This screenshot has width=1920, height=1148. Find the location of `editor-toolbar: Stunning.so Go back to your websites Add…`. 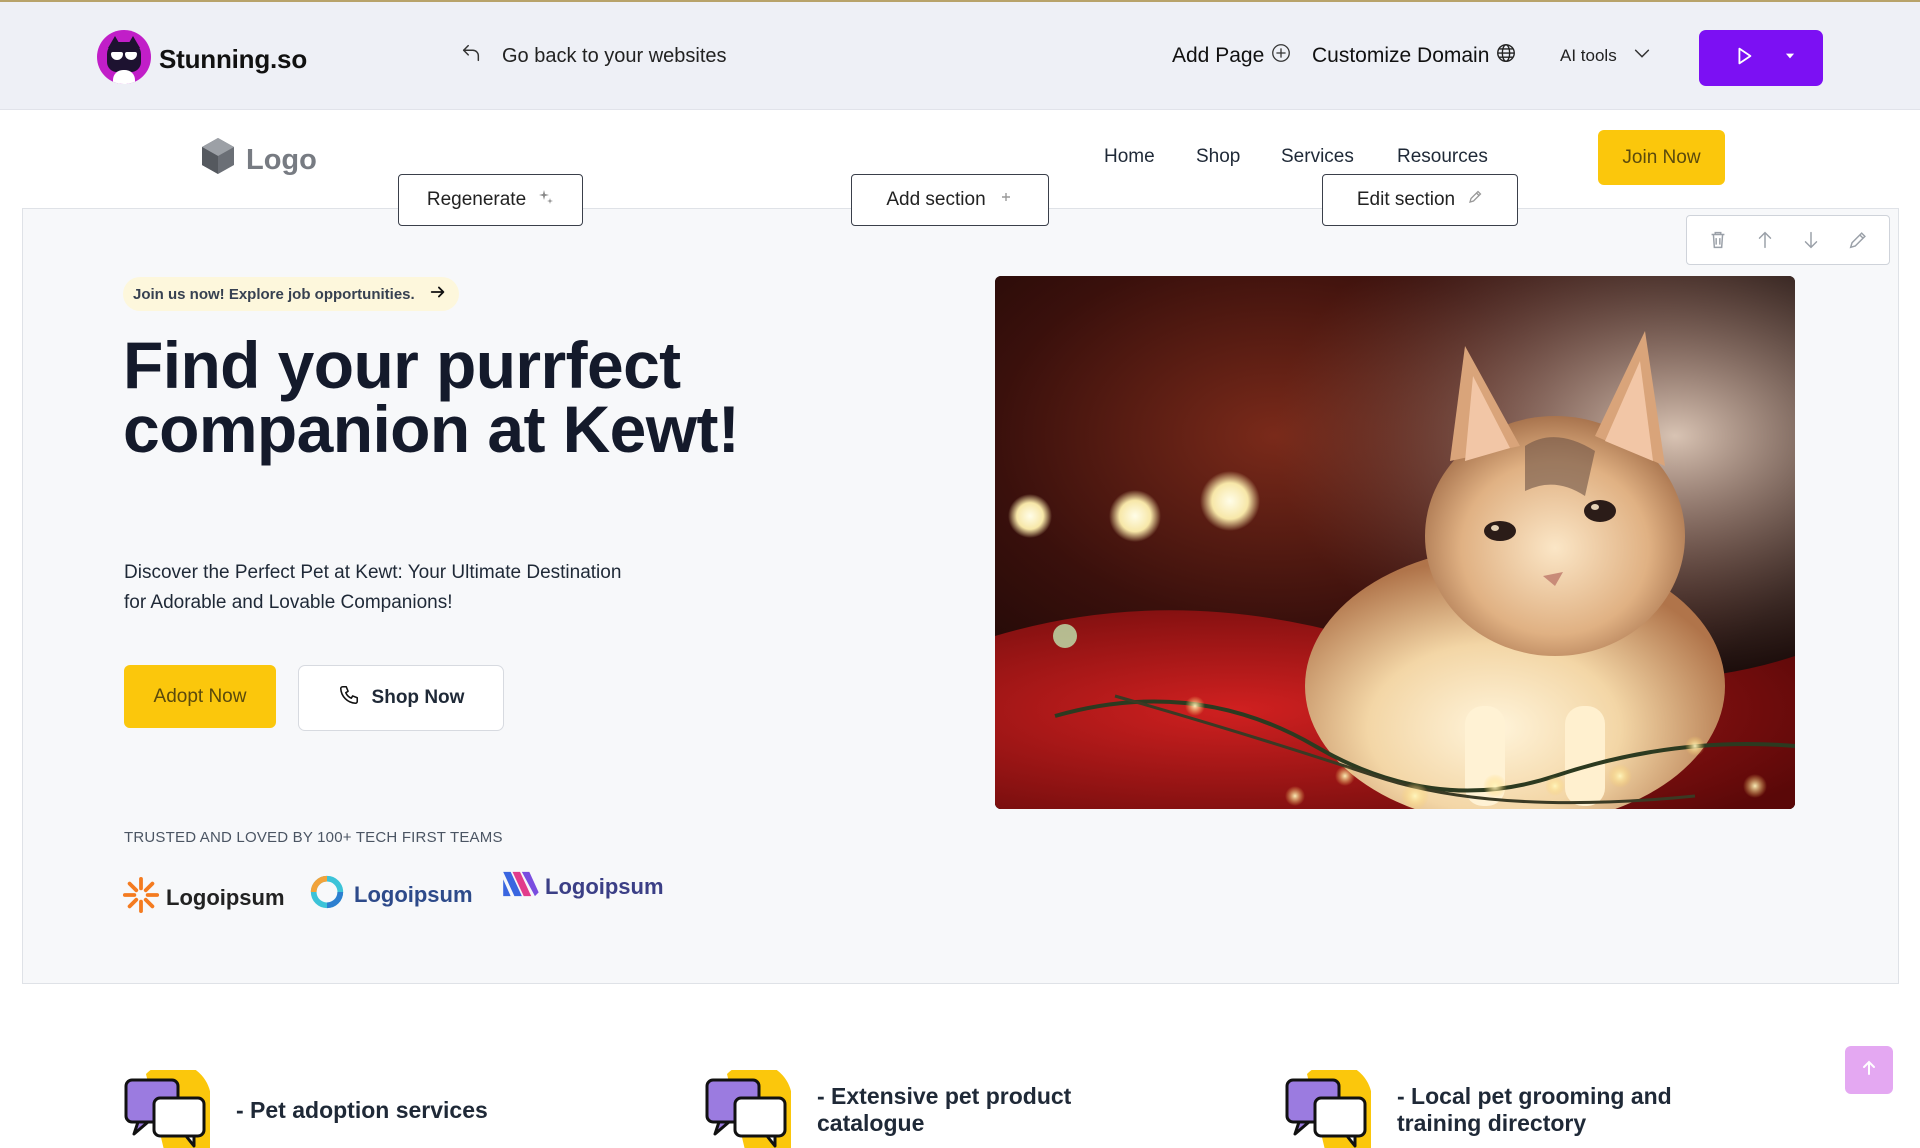

editor-toolbar: Stunning.so Go back to your websites Add… is located at coordinates (960, 55).